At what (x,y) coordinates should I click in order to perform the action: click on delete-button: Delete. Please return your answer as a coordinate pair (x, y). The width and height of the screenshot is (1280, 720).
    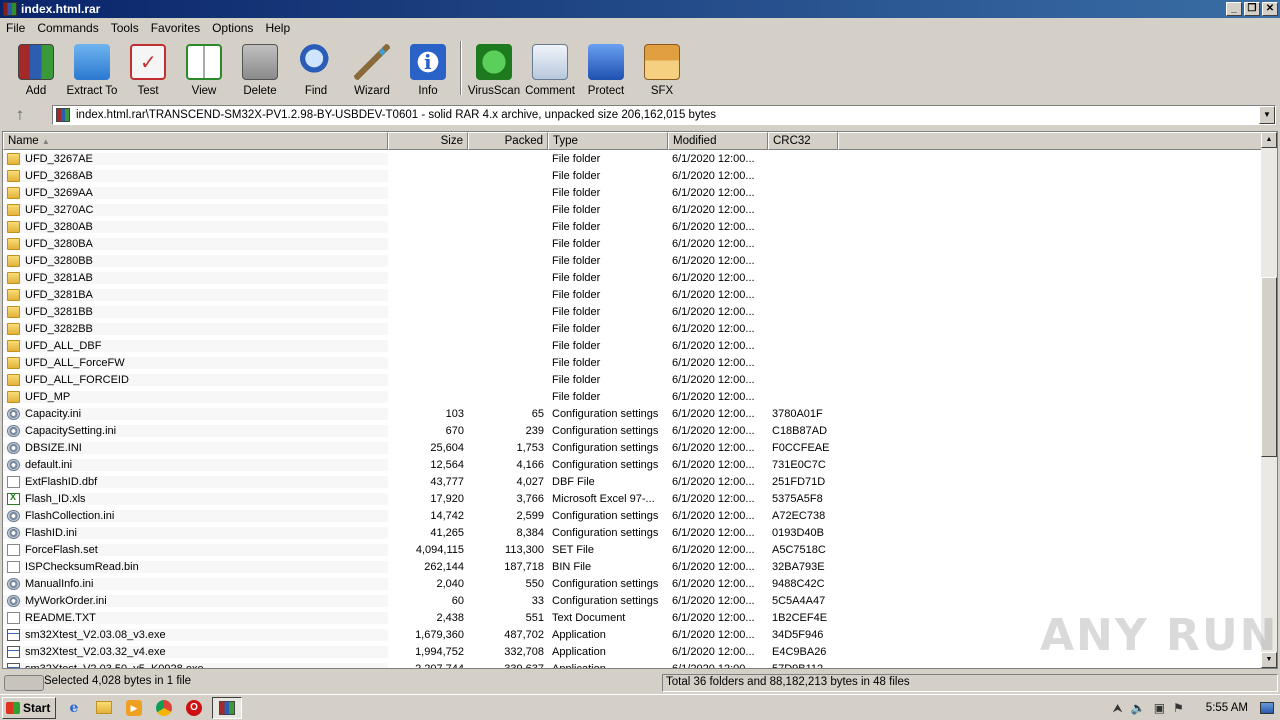
    Looking at the image, I should click on (260, 67).